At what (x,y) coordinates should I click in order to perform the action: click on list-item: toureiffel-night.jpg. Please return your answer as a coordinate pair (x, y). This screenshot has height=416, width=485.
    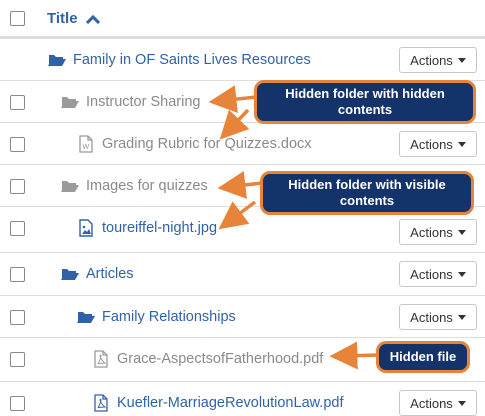
    Looking at the image, I should click on (146, 228).